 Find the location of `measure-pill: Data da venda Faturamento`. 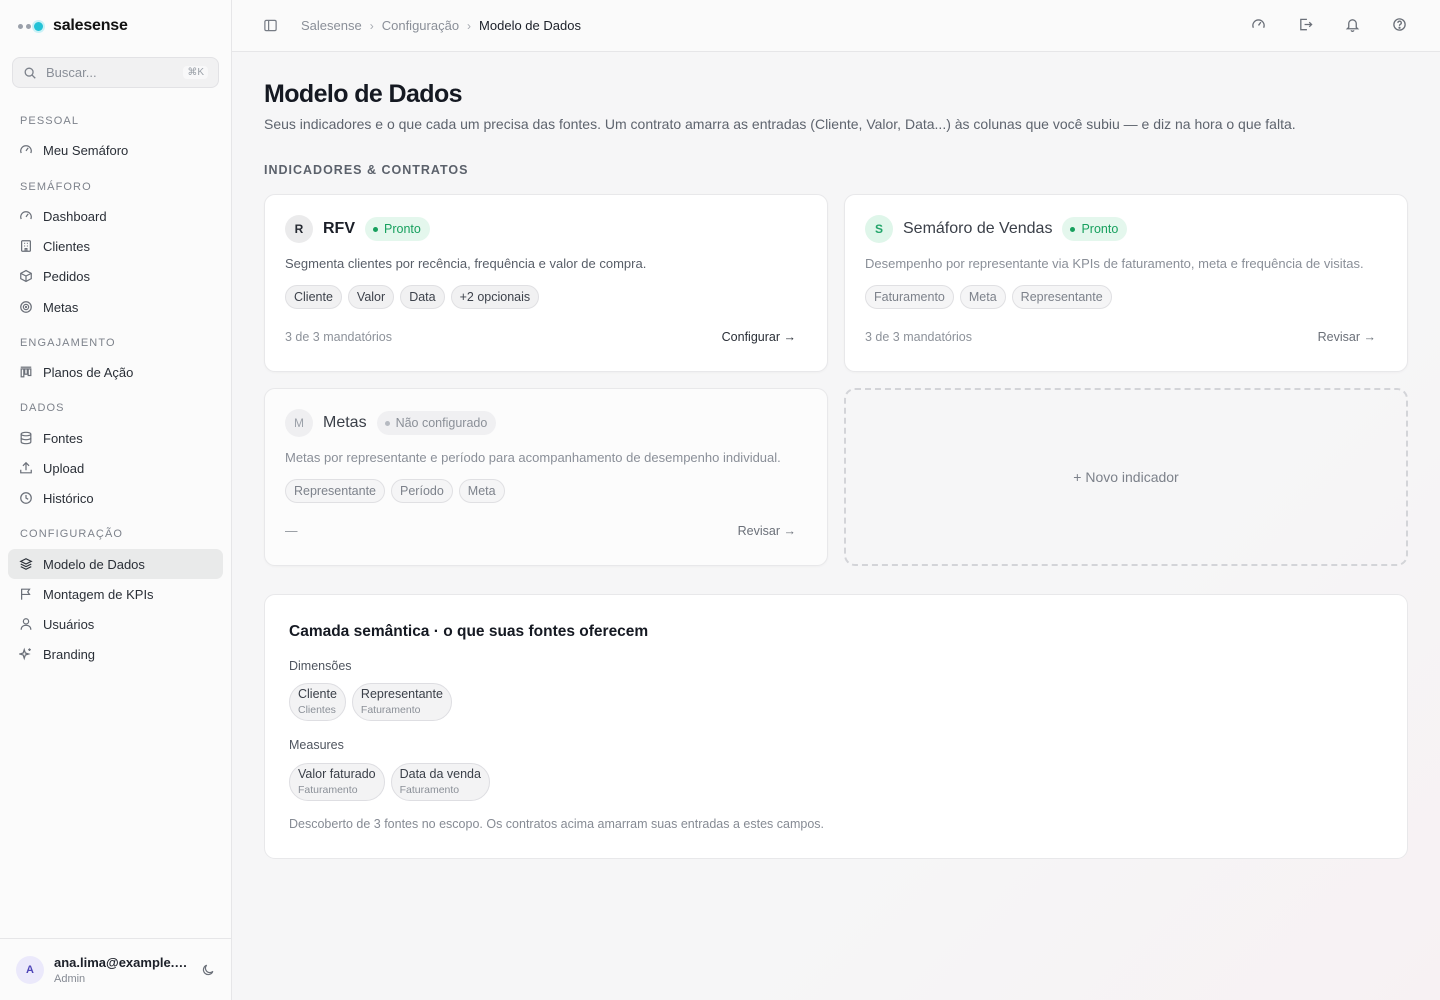

measure-pill: Data da venda Faturamento is located at coordinates (440, 782).